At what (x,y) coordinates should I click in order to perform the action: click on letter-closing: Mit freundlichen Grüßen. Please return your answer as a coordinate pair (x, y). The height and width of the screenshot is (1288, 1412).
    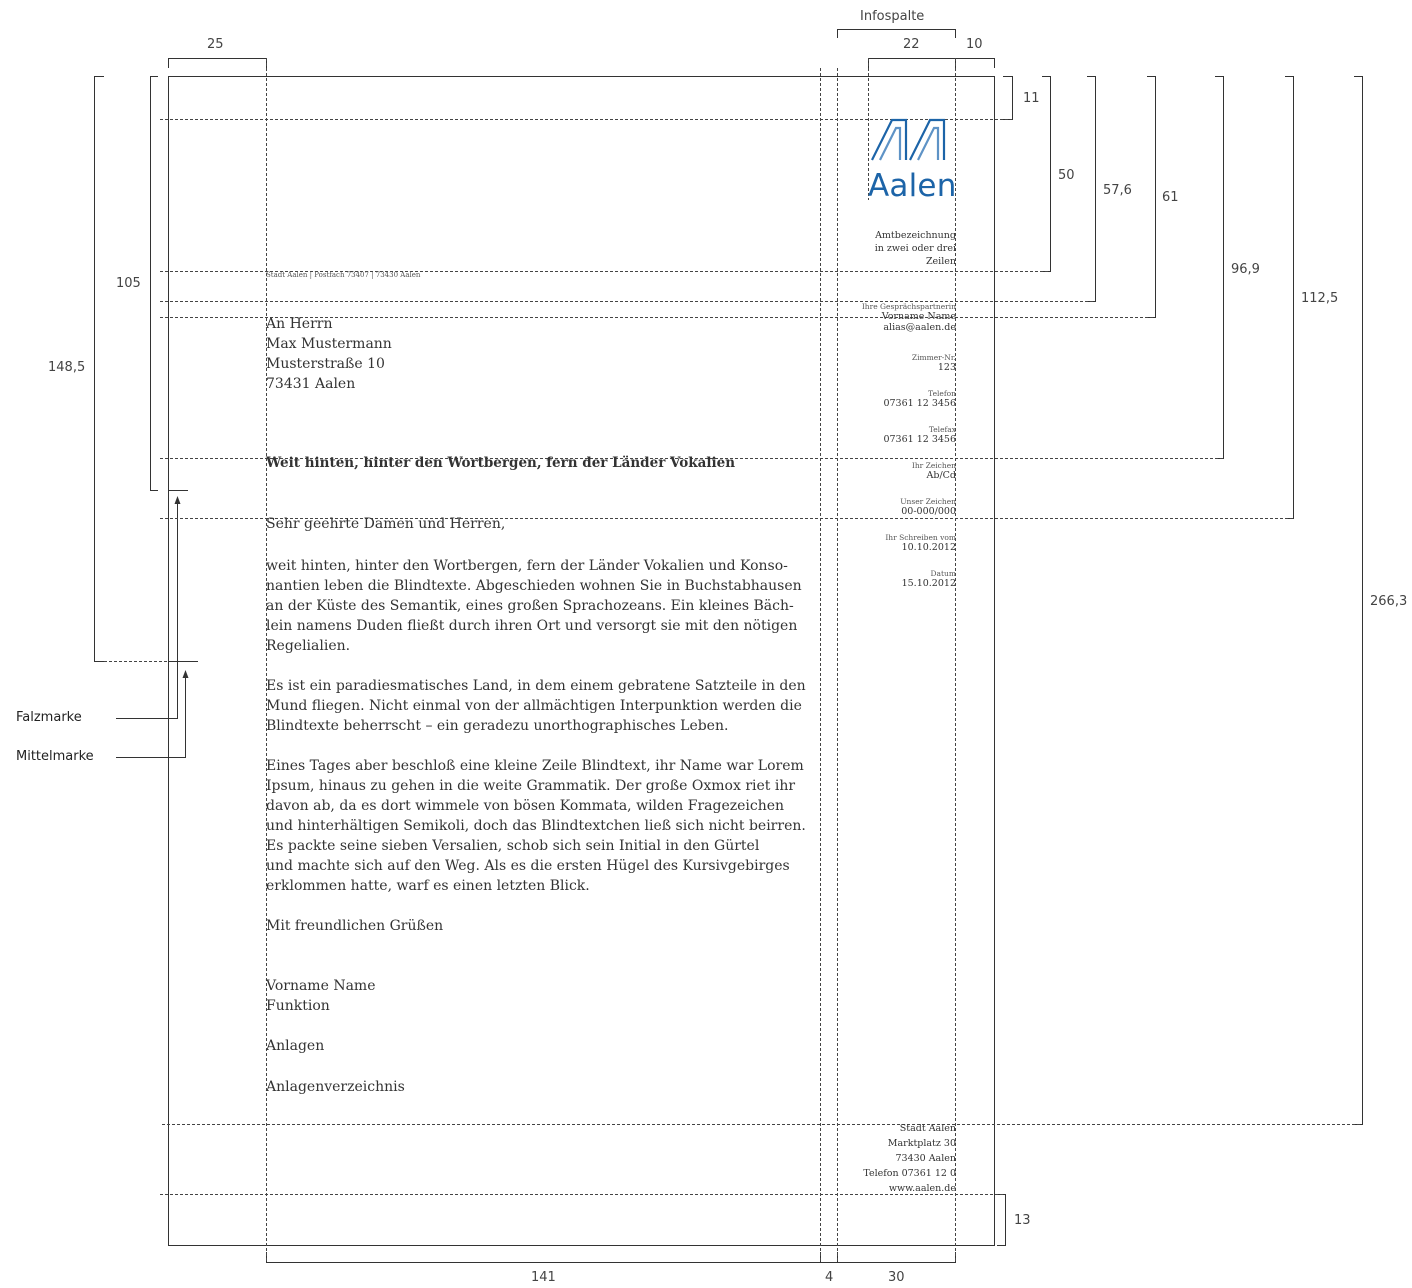
    Looking at the image, I should click on (355, 926).